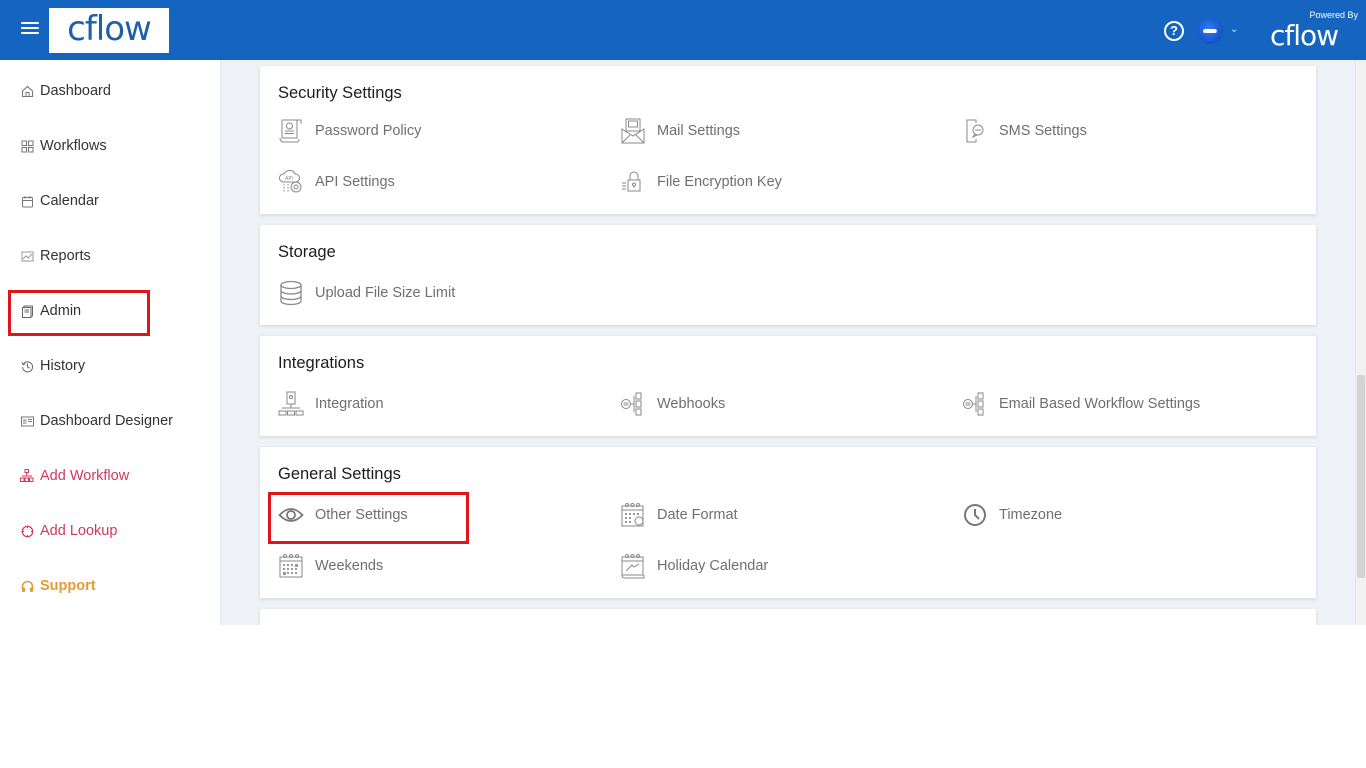 This screenshot has height=768, width=1366. I want to click on setting-label: Email Based Workflow Settings, so click(1100, 404).